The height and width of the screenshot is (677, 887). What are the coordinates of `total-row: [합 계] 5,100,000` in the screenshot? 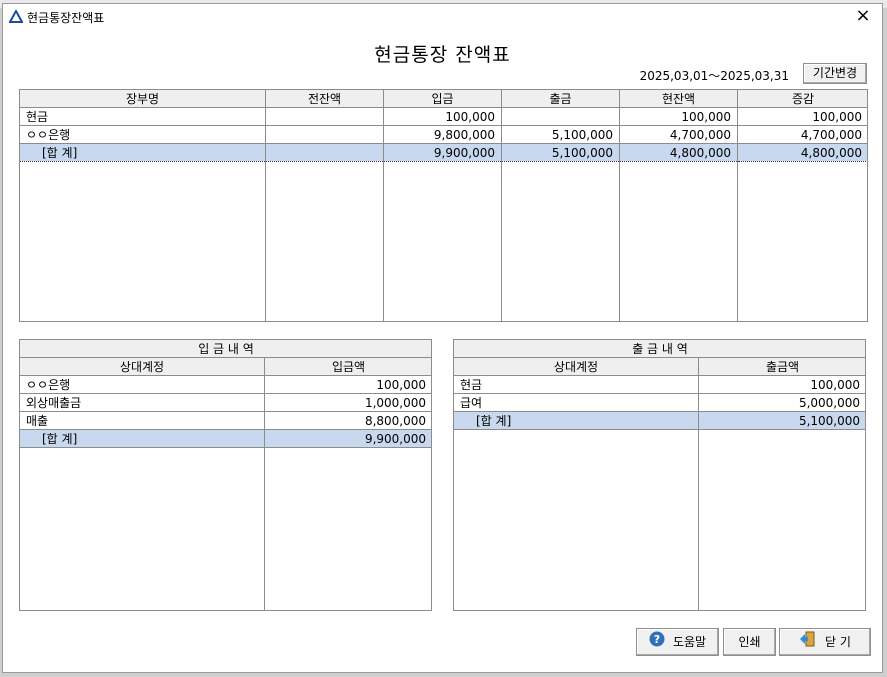 It's located at (659, 420).